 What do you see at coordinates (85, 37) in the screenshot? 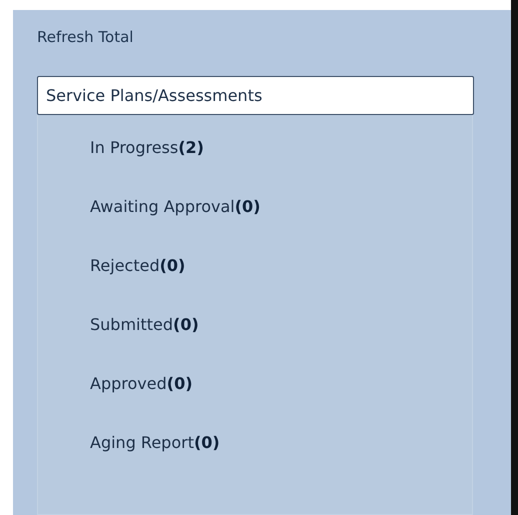
I see `refresh-total-link: Refresh Total` at bounding box center [85, 37].